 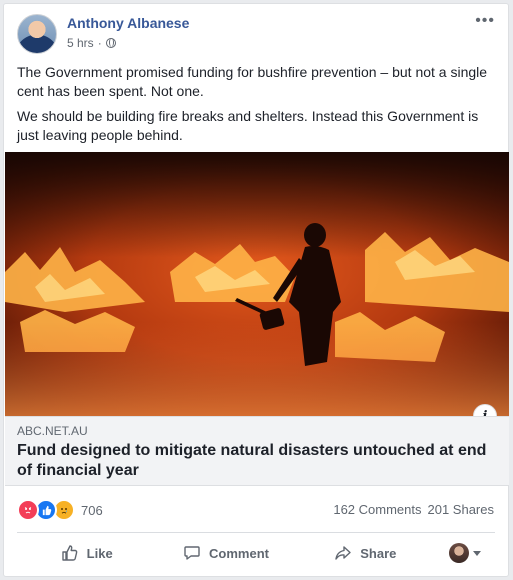 What do you see at coordinates (80, 43) in the screenshot?
I see `post-time: 5 hrs` at bounding box center [80, 43].